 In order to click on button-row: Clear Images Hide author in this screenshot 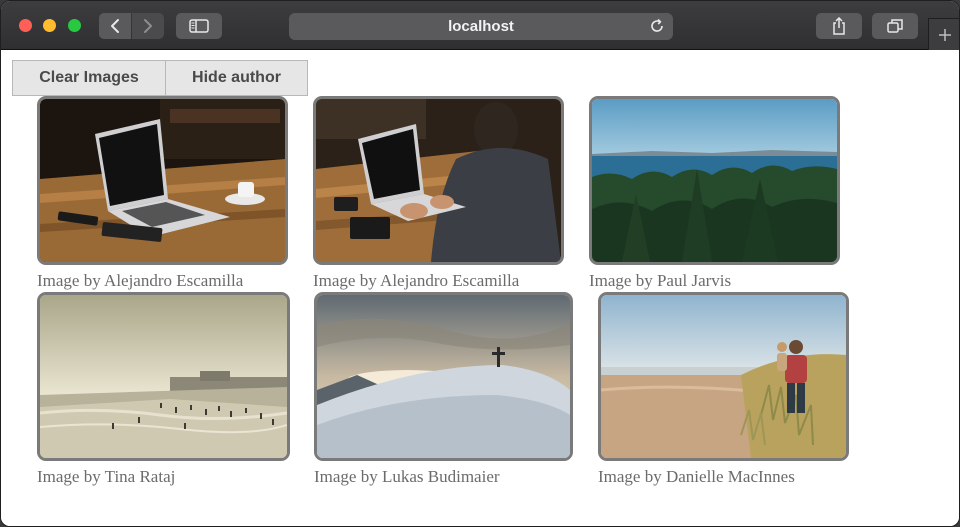, I will do `click(160, 78)`.